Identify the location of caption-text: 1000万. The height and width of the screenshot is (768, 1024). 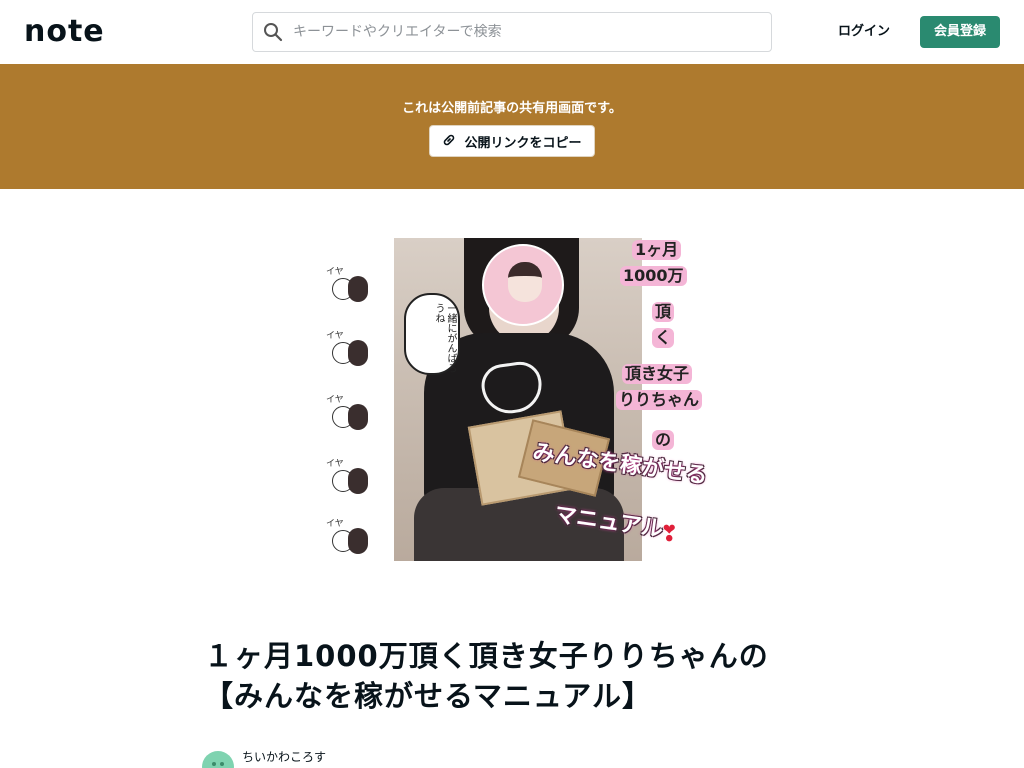
(653, 276).